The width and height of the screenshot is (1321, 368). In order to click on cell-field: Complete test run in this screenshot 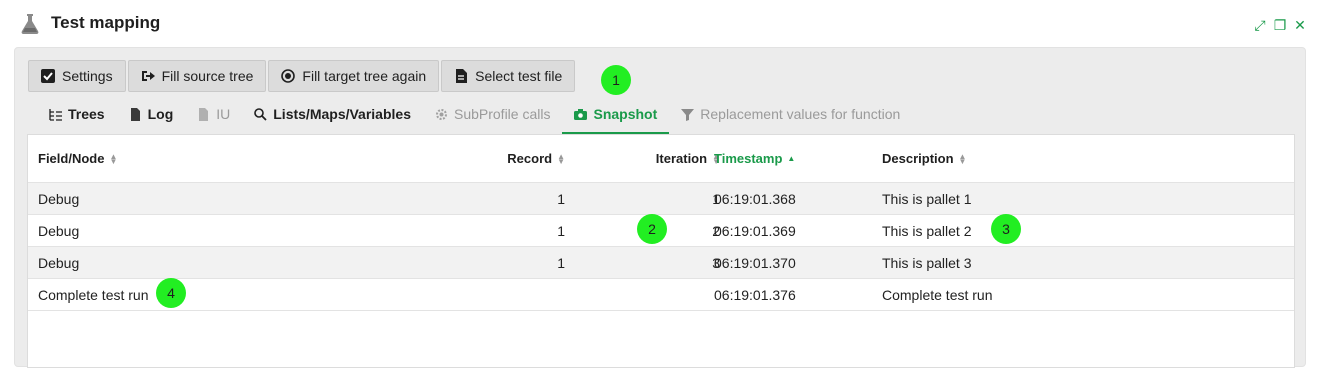, I will do `click(93, 294)`.